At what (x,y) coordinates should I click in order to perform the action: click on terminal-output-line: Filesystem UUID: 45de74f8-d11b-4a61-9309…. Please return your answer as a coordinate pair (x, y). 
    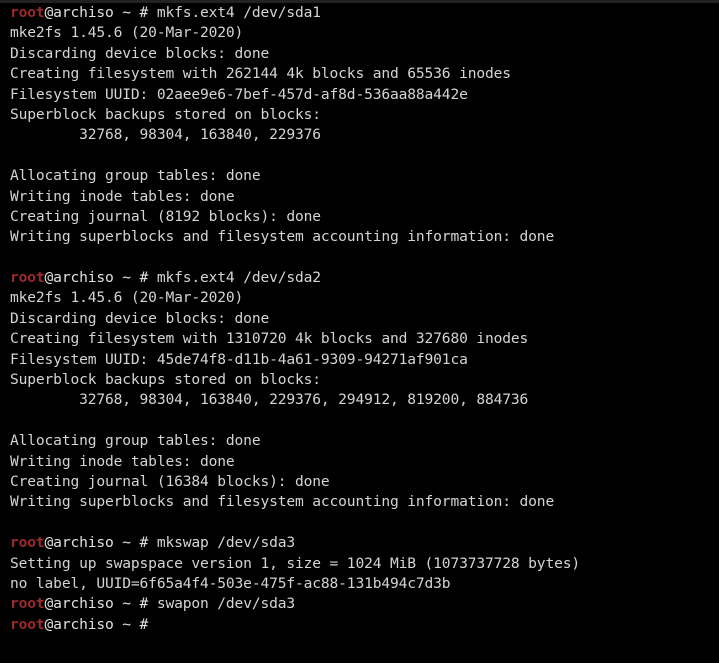
    Looking at the image, I should click on (364, 360).